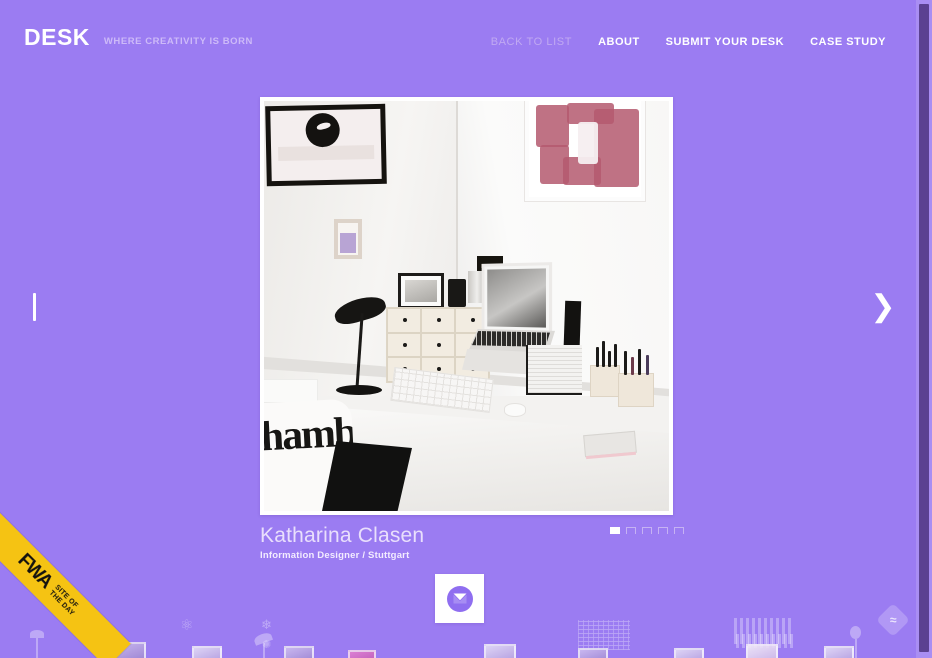  I want to click on desk-lamp-icon, so click(37, 644).